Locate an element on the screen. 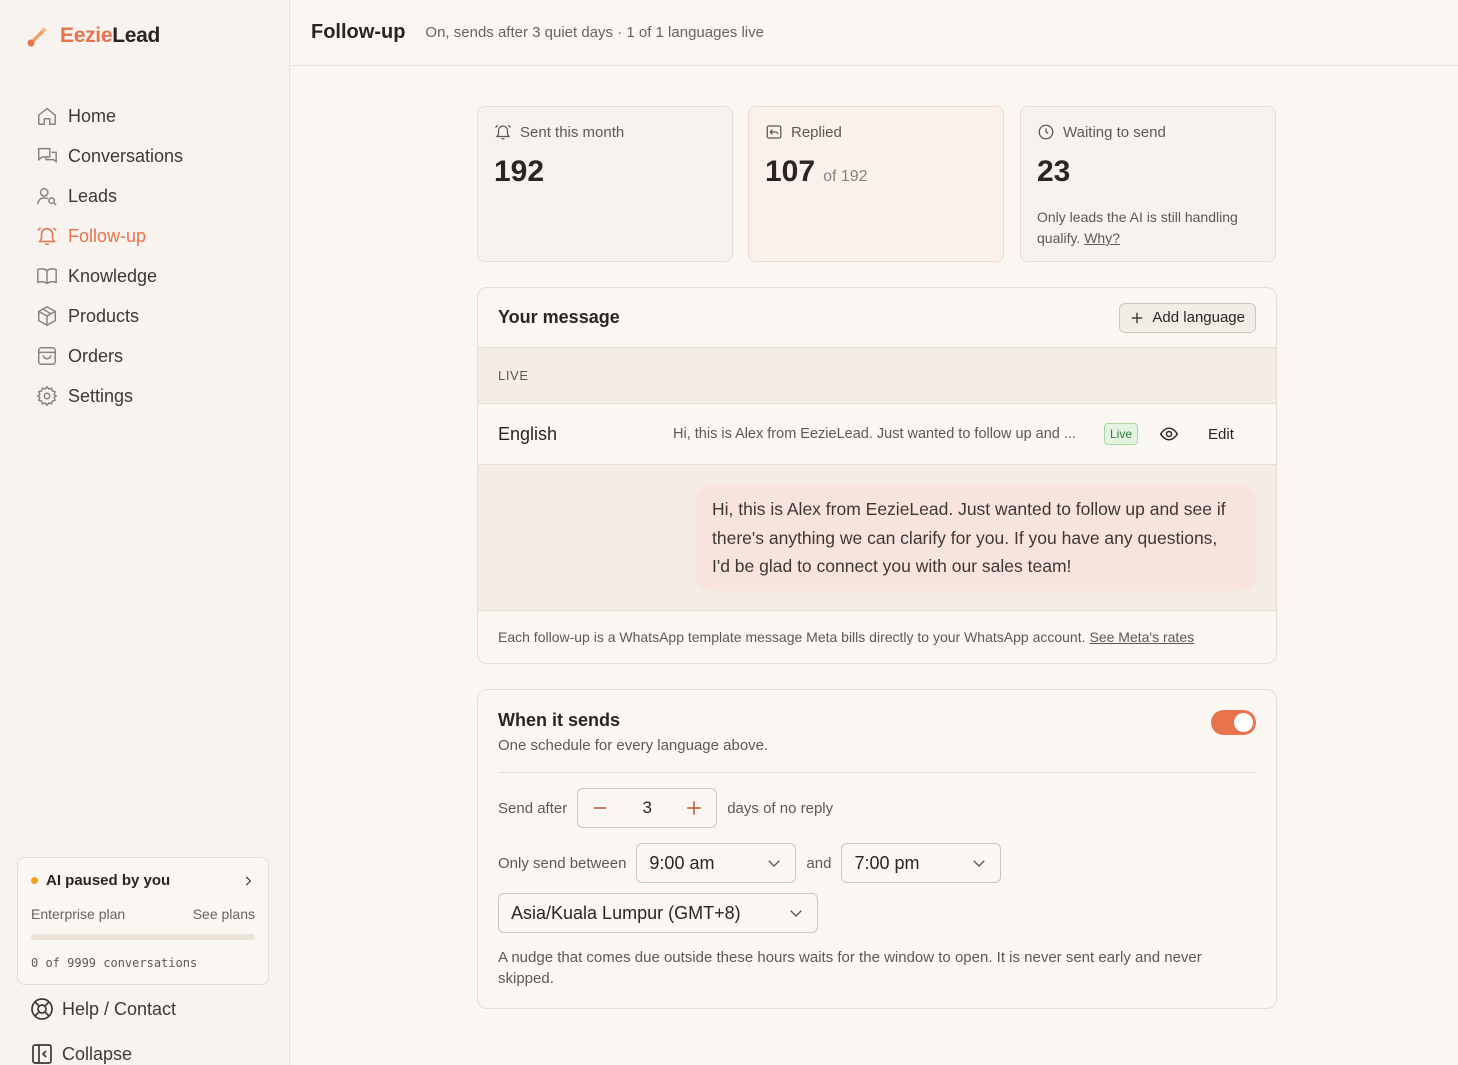 The image size is (1458, 1065). help-label: Help / Contact is located at coordinates (119, 1008).